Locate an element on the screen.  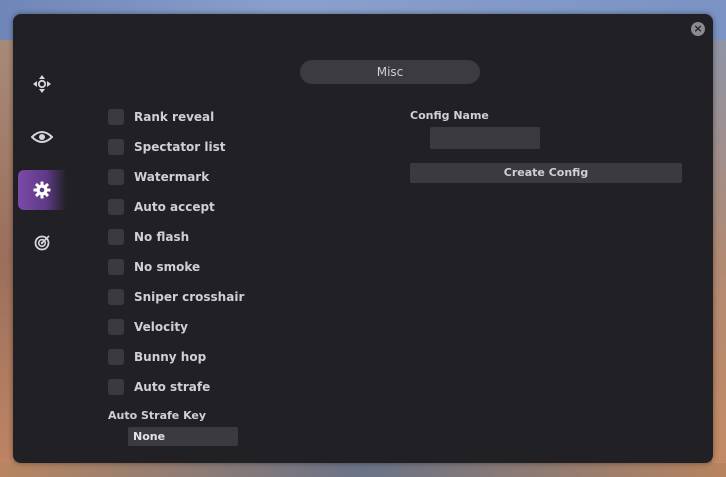
option-rank-reveal: Rank reveal is located at coordinates (161, 117).